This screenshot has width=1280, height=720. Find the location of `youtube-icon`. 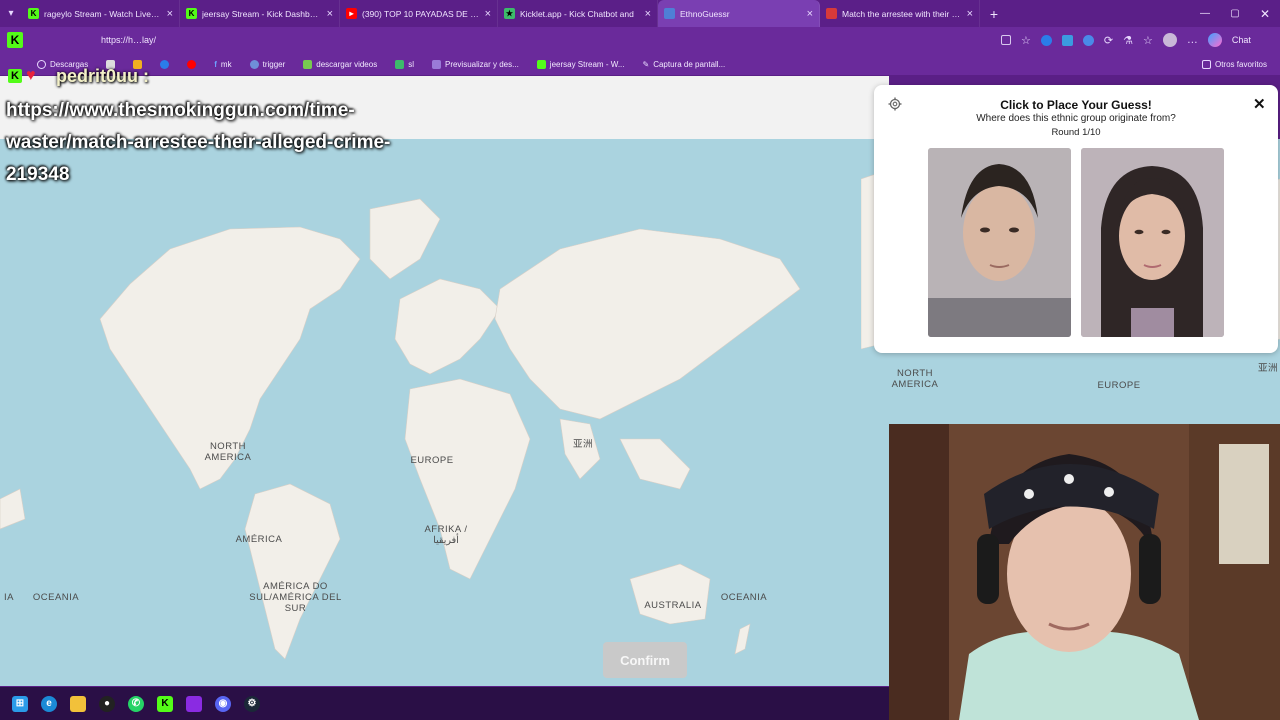

youtube-icon is located at coordinates (192, 64).